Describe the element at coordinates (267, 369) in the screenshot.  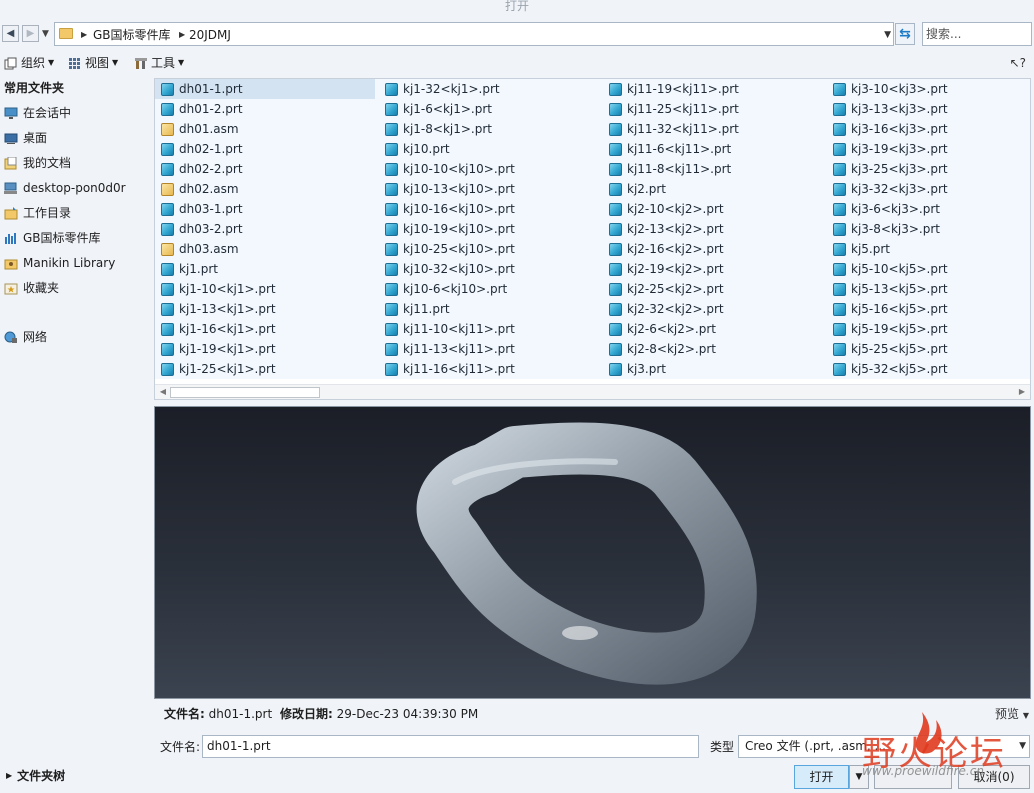
I see `file-item: kj1-25<kj1>.prt` at that location.